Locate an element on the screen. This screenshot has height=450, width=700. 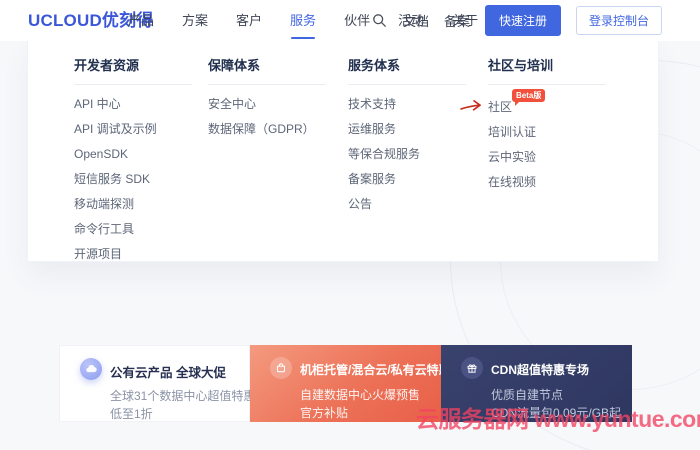
header-utility-area: 文档 备案 快速注册 登录控制台 is located at coordinates (517, 20).